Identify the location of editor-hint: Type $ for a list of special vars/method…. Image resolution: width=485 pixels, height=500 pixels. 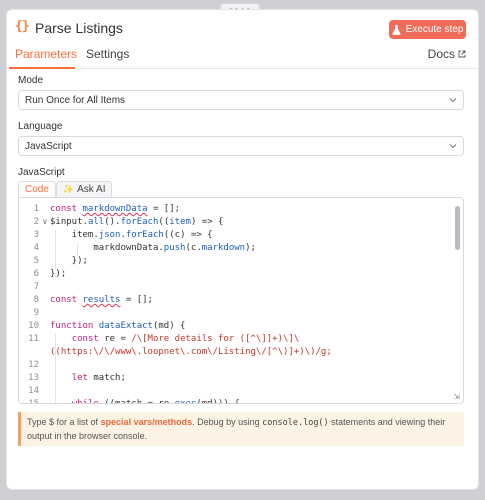
(241, 429).